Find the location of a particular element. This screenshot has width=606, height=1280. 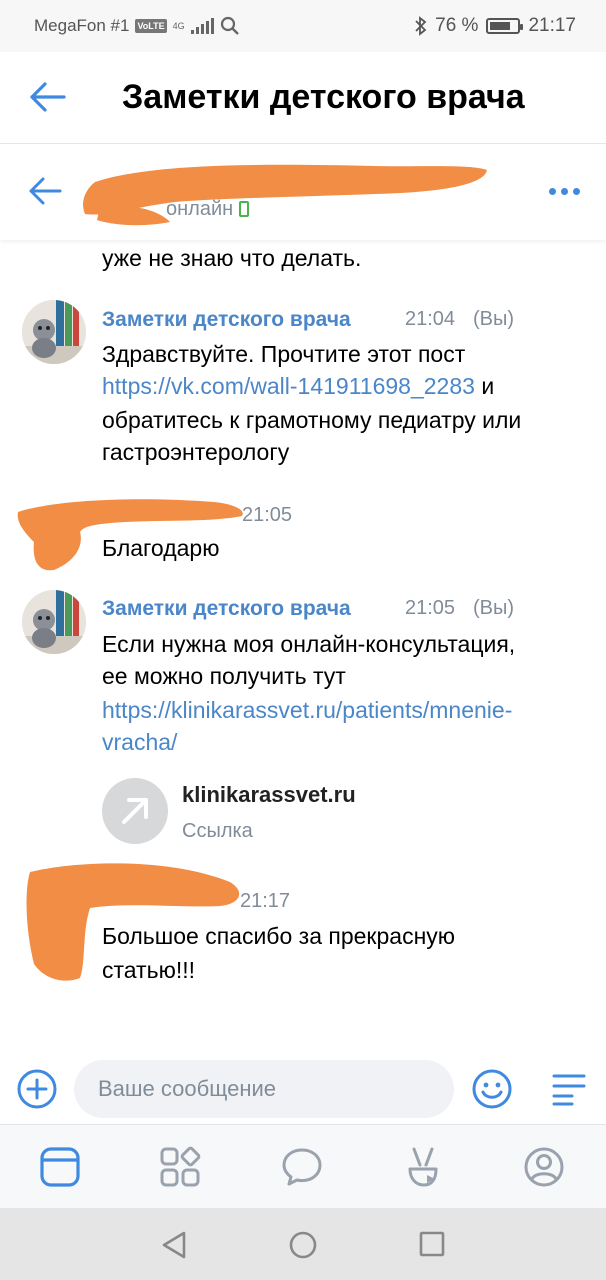

signal-icon is located at coordinates (202, 26).